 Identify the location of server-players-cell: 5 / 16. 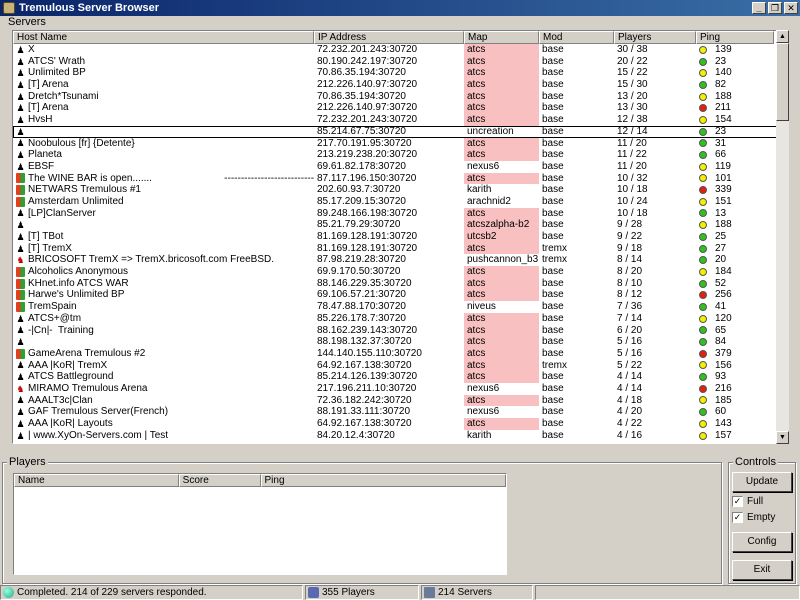
(630, 353).